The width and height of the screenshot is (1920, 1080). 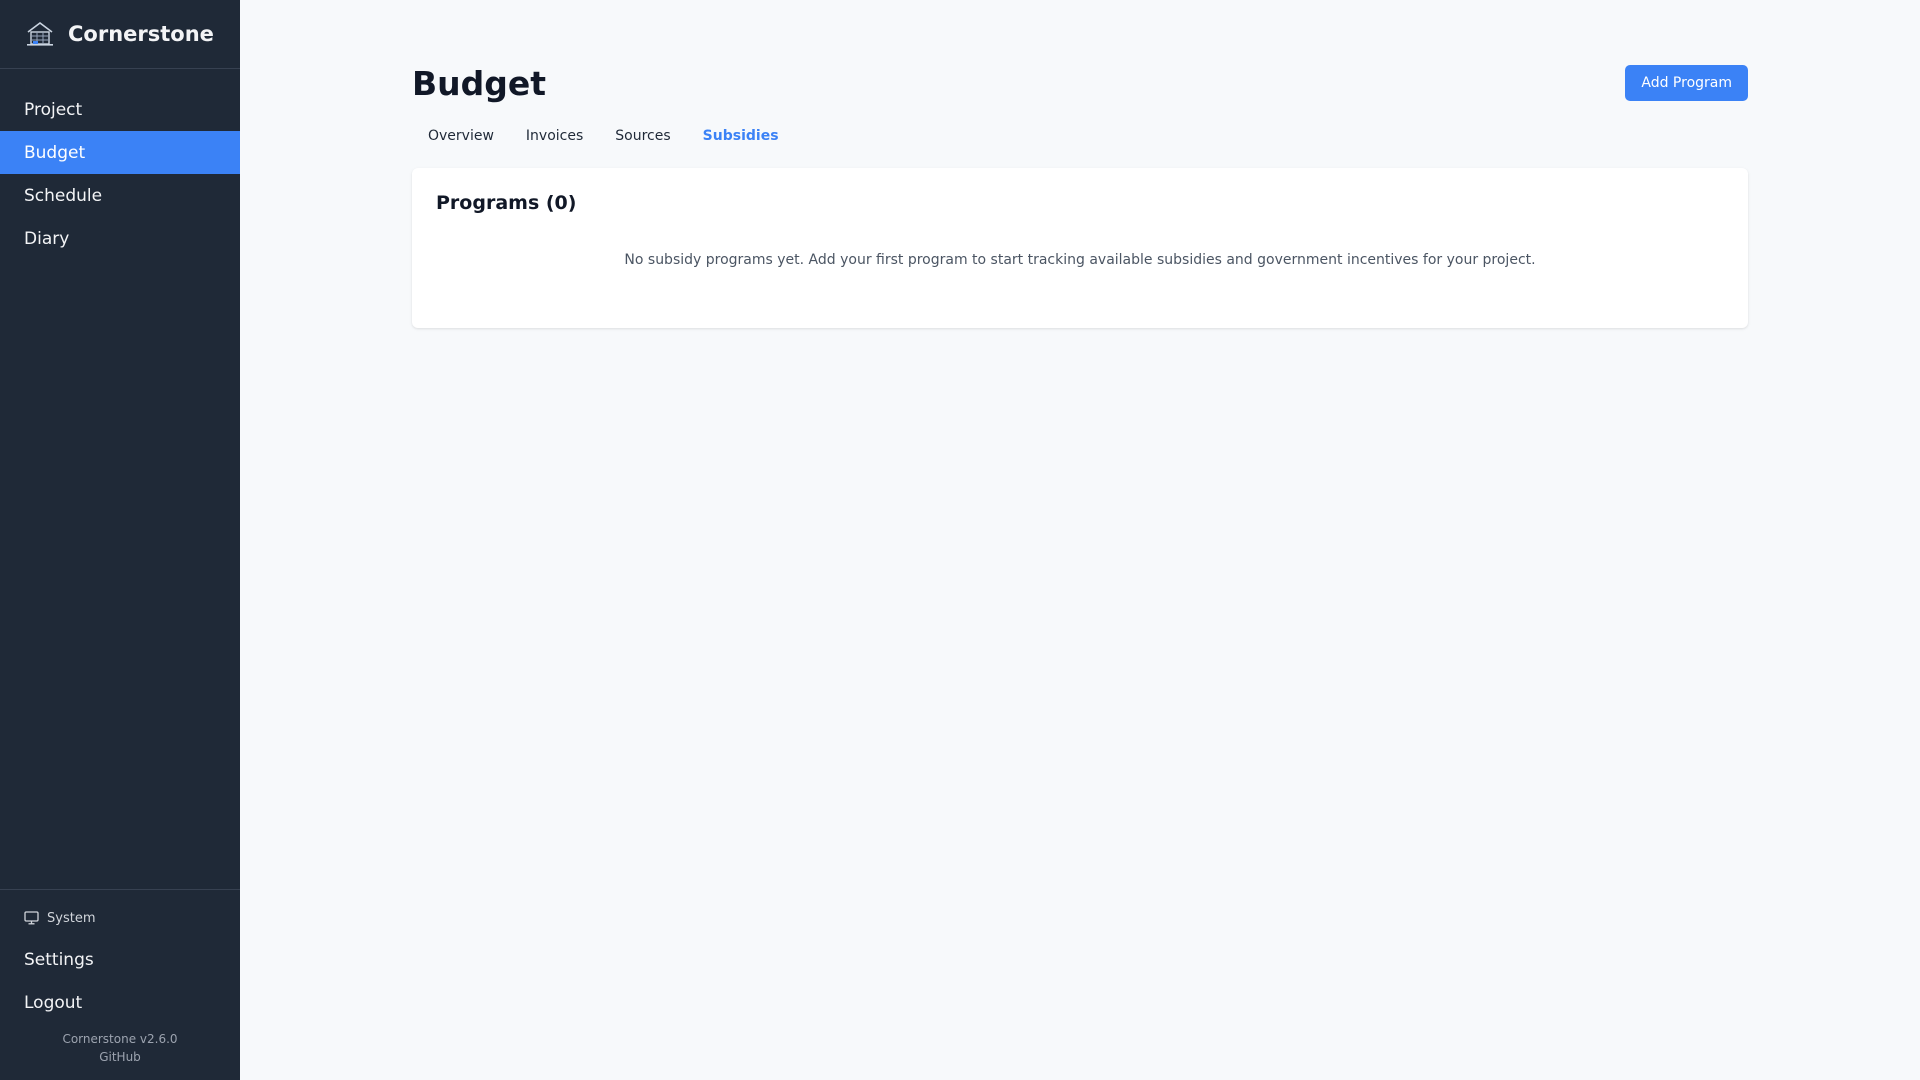 What do you see at coordinates (1080, 136) in the screenshot?
I see `budget-tabs: Overview Invoices Sources Subsidies` at bounding box center [1080, 136].